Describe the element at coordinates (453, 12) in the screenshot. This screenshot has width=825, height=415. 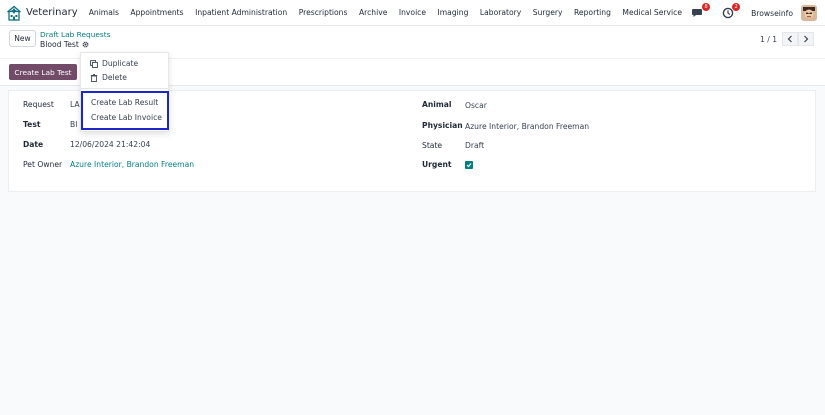
I see `menu-imaging: Imaging` at that location.